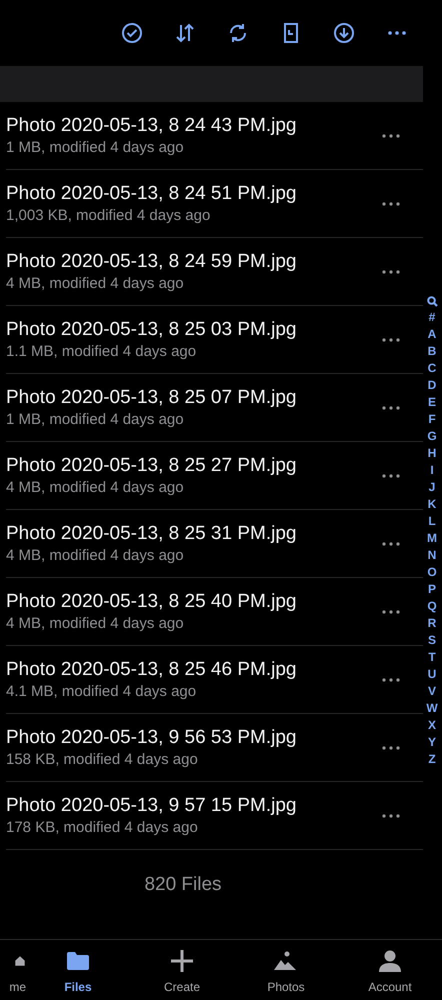 This screenshot has width=442, height=1000. Describe the element at coordinates (432, 623) in the screenshot. I see `index-letter: R` at that location.